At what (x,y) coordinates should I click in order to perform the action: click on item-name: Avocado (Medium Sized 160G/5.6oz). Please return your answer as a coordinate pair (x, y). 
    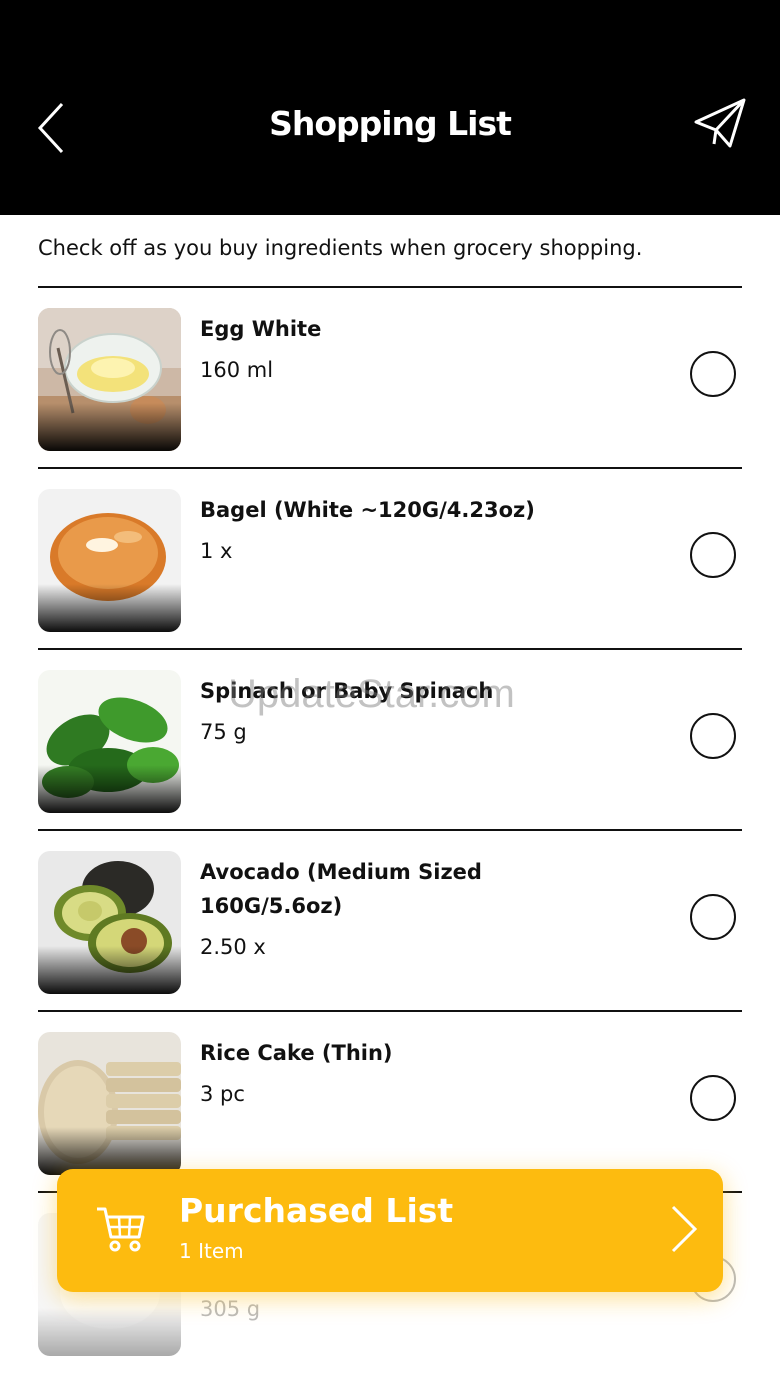
    Looking at the image, I should click on (341, 889).